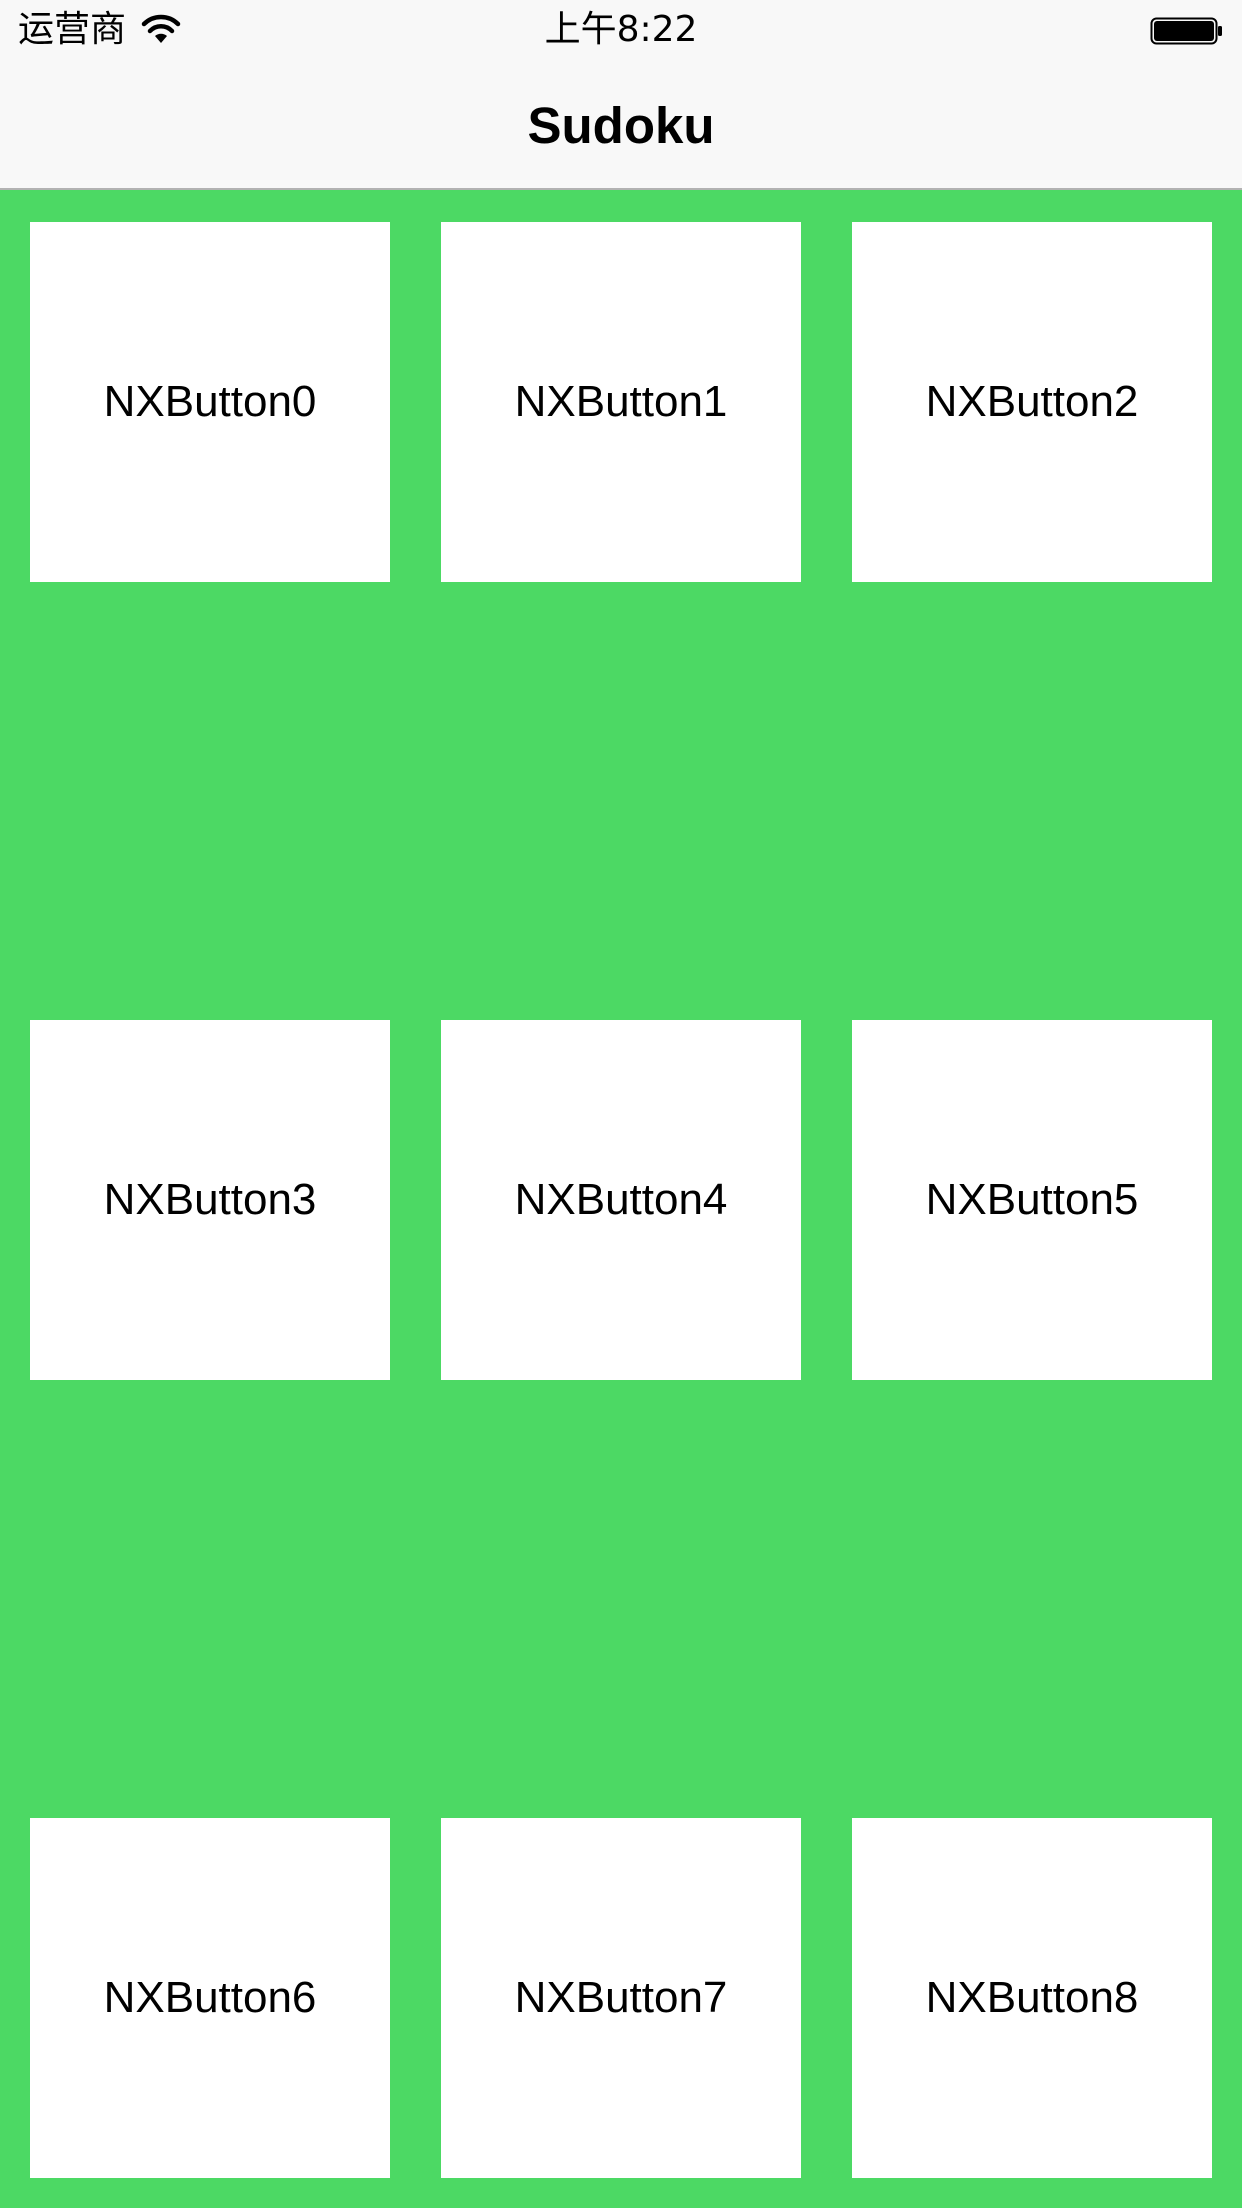 The image size is (1242, 2208). I want to click on nx-button-2: NXButton2, so click(1032, 402).